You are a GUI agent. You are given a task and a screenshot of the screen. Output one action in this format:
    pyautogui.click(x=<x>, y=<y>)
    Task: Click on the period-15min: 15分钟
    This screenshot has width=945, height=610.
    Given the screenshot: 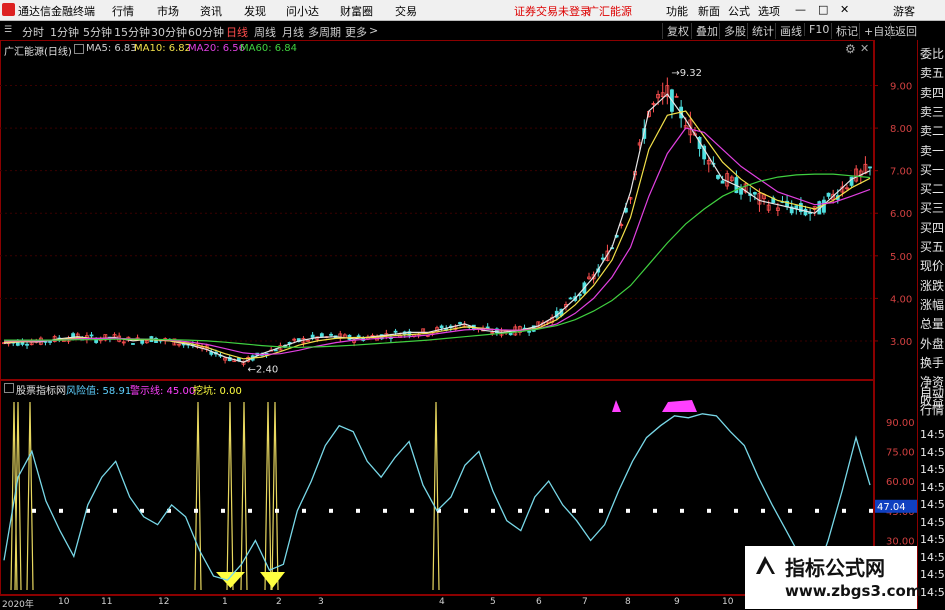 What is the action you would take?
    pyautogui.click(x=132, y=32)
    